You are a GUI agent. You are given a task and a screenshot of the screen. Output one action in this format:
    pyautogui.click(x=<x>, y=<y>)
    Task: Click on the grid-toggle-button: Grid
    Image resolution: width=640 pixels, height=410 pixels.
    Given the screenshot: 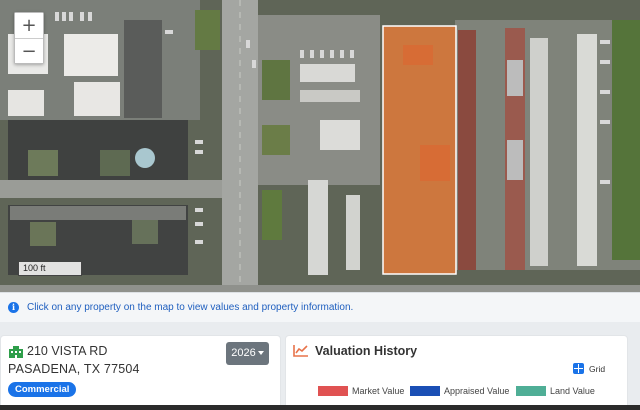 What is the action you would take?
    pyautogui.click(x=589, y=368)
    